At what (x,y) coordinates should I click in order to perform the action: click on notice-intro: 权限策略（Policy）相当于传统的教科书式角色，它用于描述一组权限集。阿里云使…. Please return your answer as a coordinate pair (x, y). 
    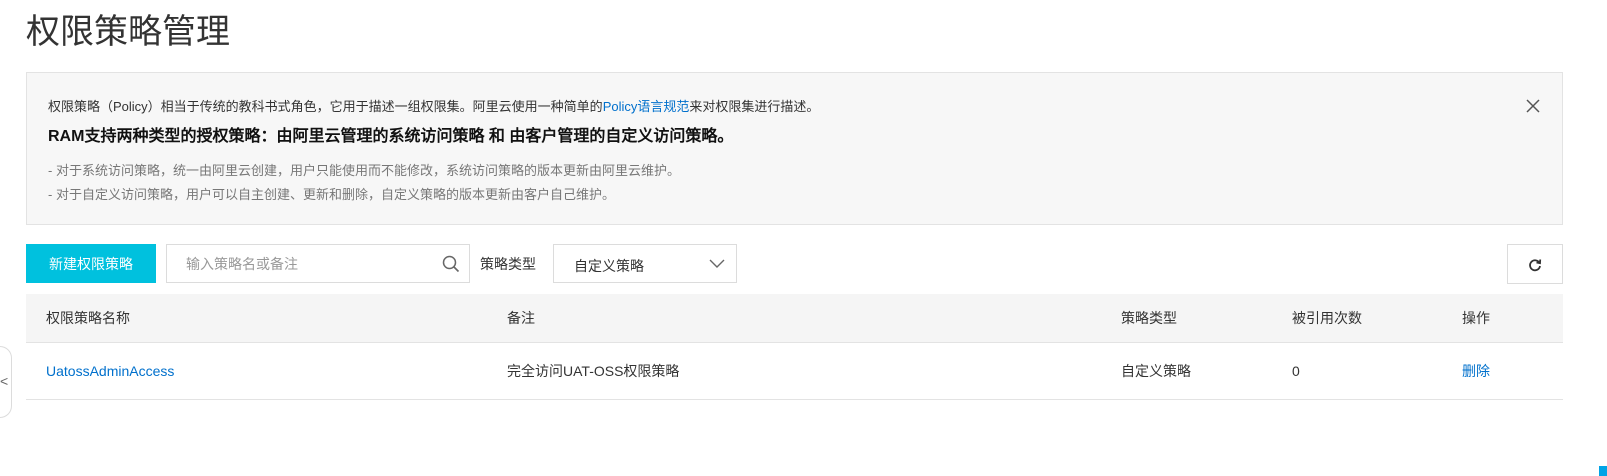
    Looking at the image, I should click on (433, 105).